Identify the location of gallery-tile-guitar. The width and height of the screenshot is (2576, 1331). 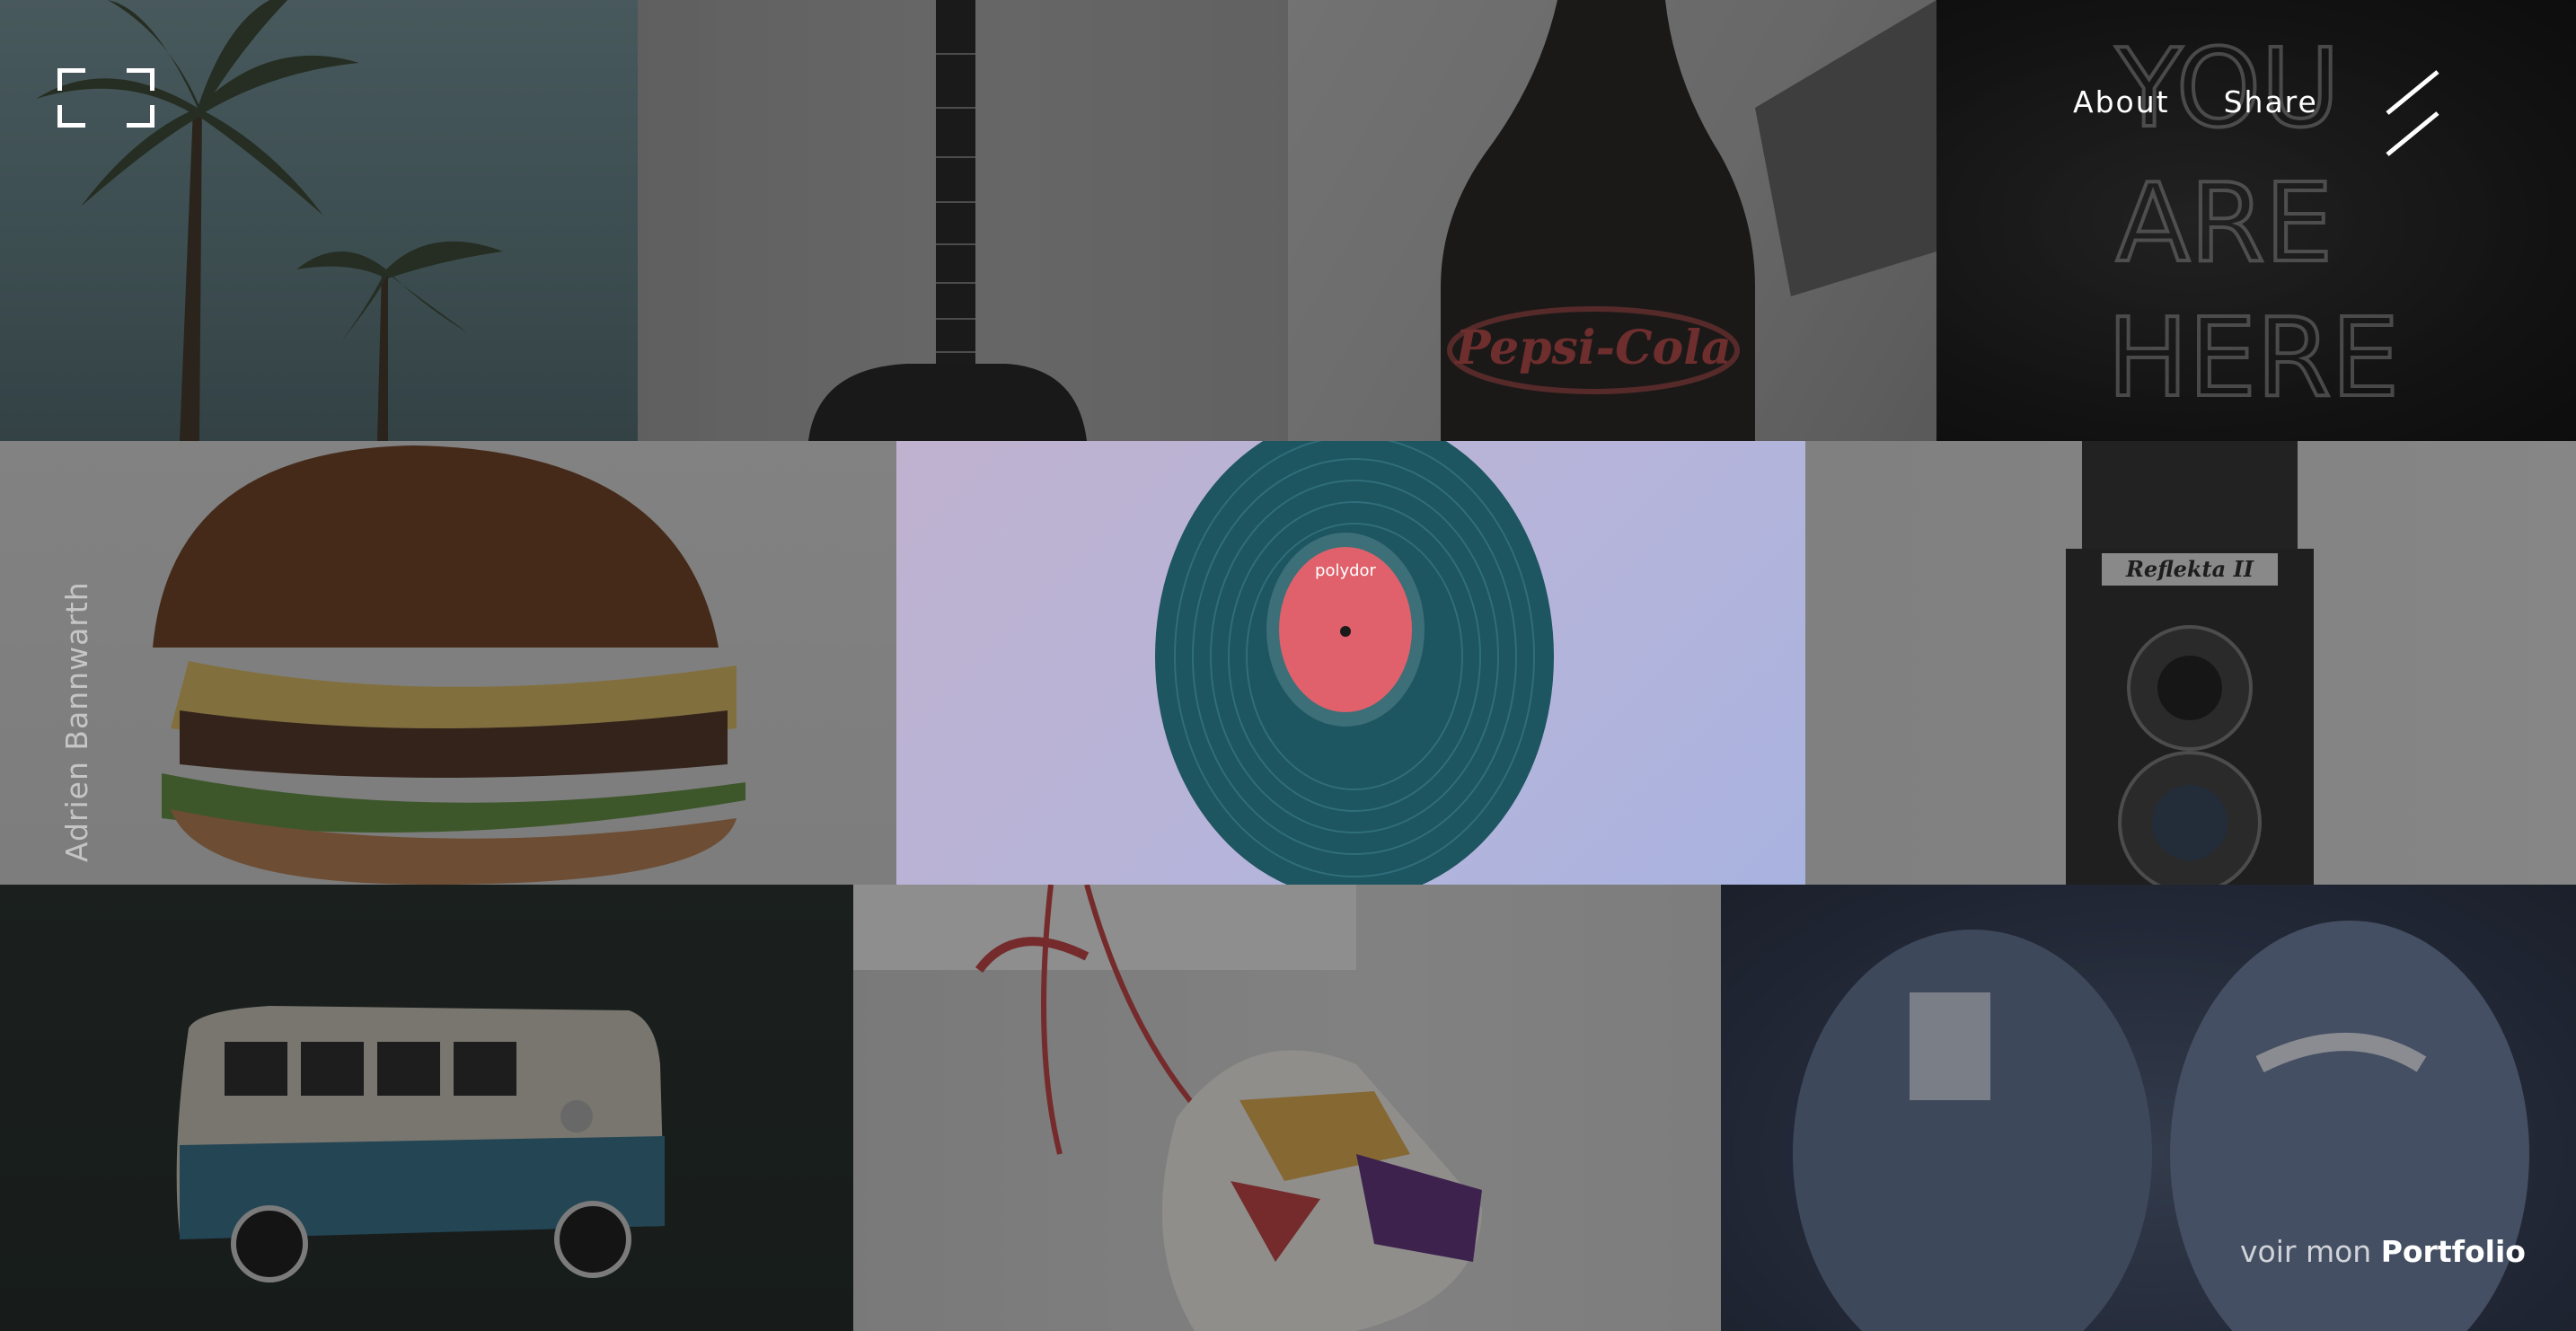
(963, 220).